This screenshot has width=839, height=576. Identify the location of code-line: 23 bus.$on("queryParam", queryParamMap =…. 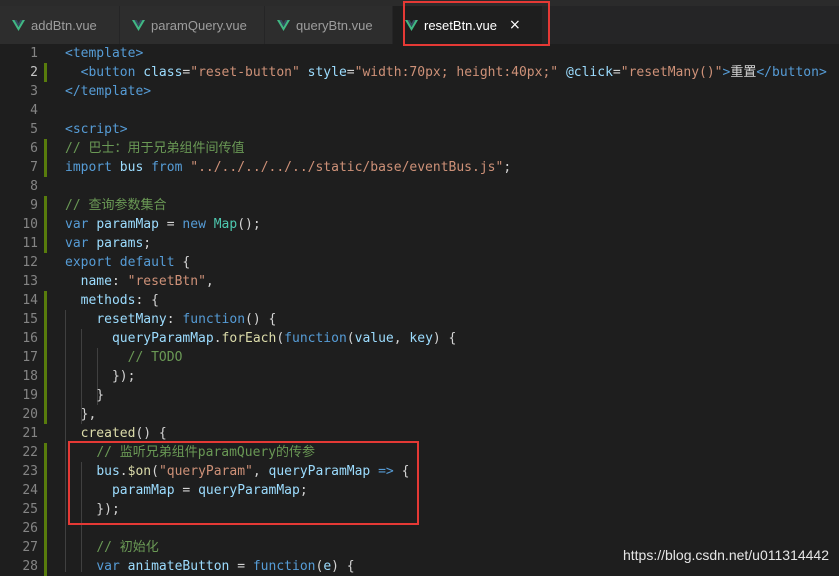
(419, 471).